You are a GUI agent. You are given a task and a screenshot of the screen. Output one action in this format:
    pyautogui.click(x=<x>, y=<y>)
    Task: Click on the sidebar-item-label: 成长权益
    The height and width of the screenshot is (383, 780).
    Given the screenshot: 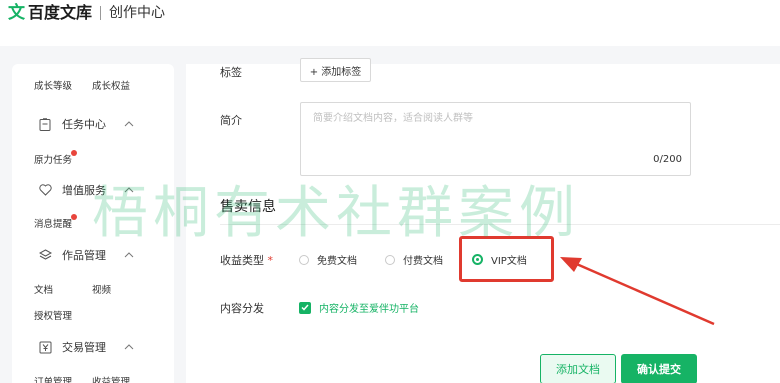 What is the action you would take?
    pyautogui.click(x=111, y=86)
    